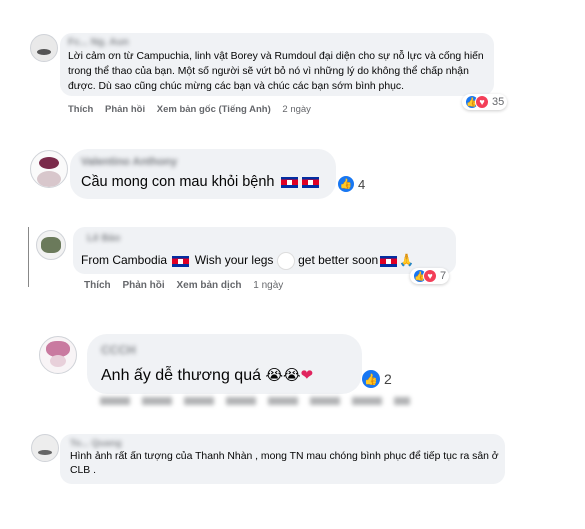 Image resolution: width=585 pixels, height=529 pixels. I want to click on reaction-summary: 👍 4, so click(351, 184).